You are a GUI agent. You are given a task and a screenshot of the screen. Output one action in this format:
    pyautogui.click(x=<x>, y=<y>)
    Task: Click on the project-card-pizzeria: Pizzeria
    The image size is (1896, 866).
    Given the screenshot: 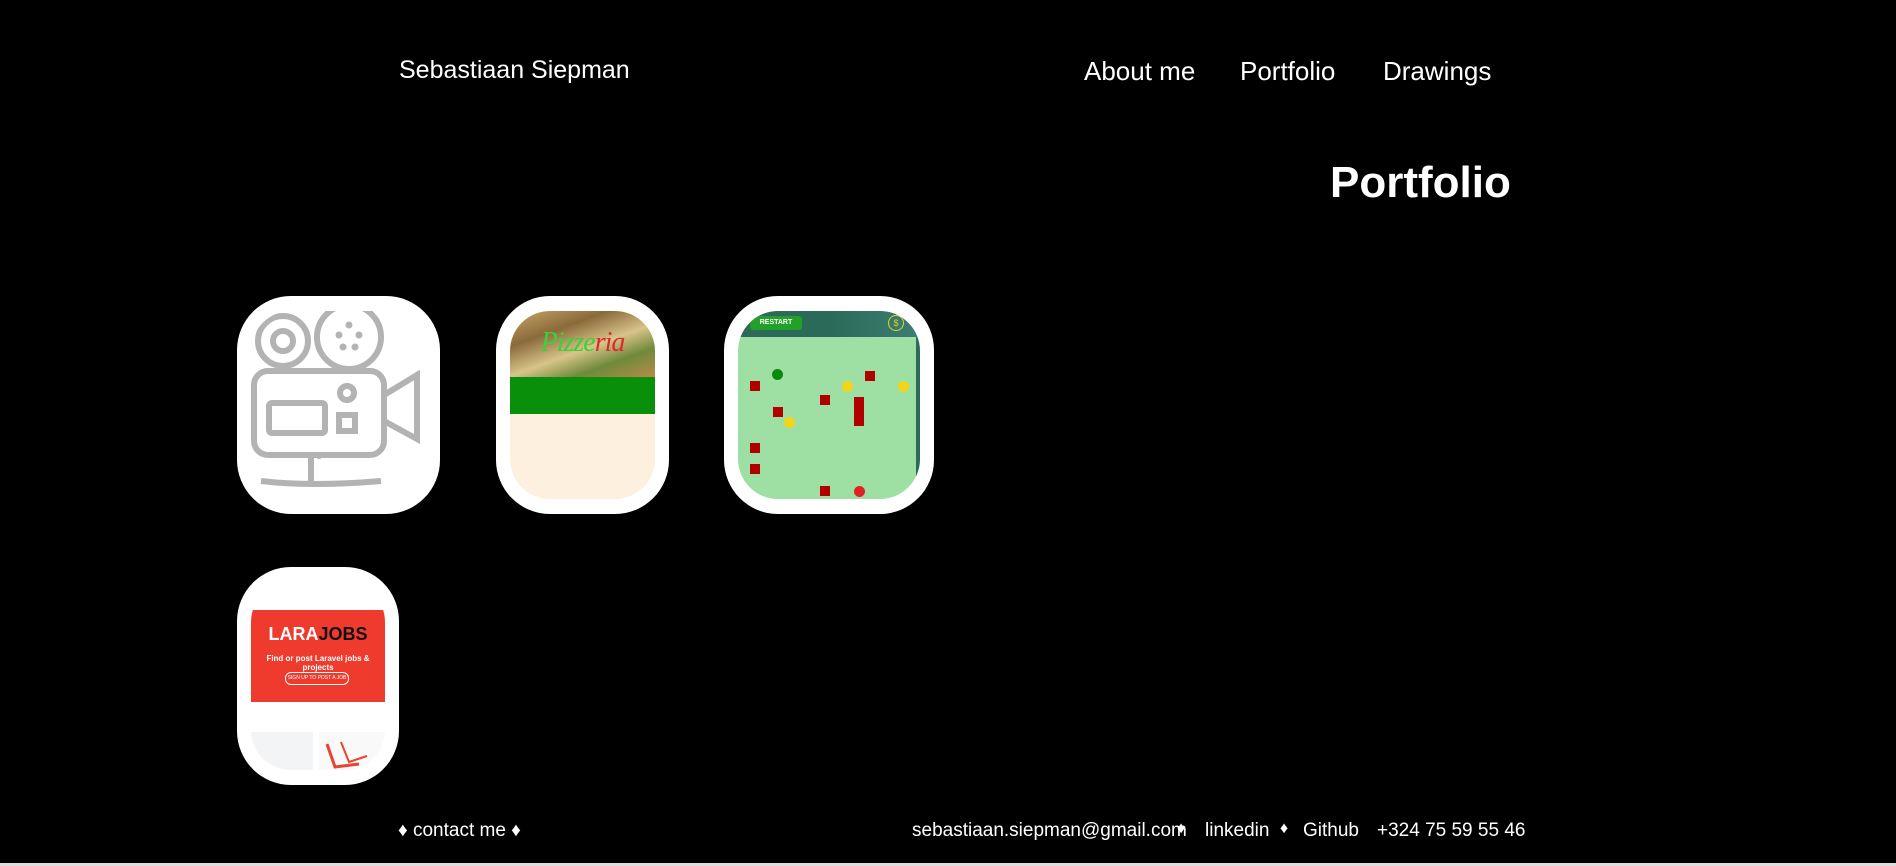 What is the action you would take?
    pyautogui.click(x=582, y=405)
    